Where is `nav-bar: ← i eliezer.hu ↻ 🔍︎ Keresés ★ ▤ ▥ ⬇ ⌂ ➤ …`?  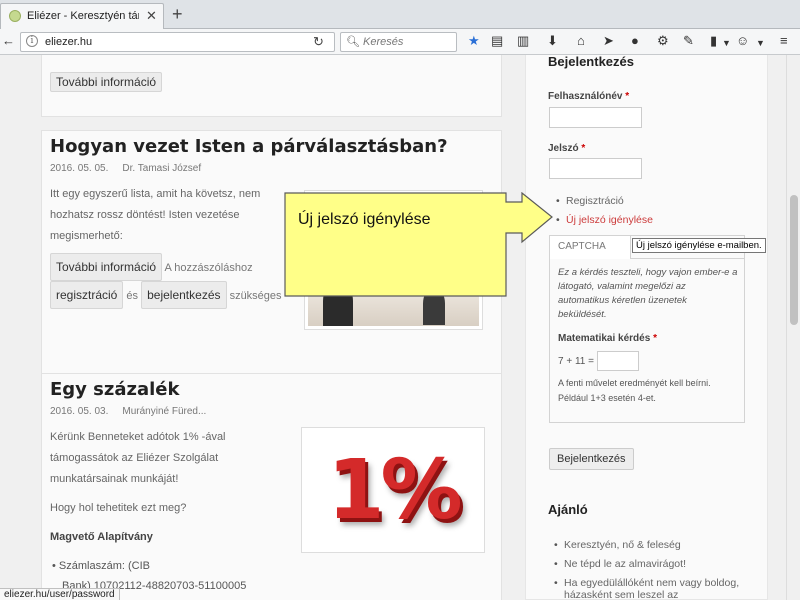 nav-bar: ← i eliezer.hu ↻ 🔍︎ Keresés ★ ▤ ▥ ⬇ ⌂ ➤ … is located at coordinates (400, 42).